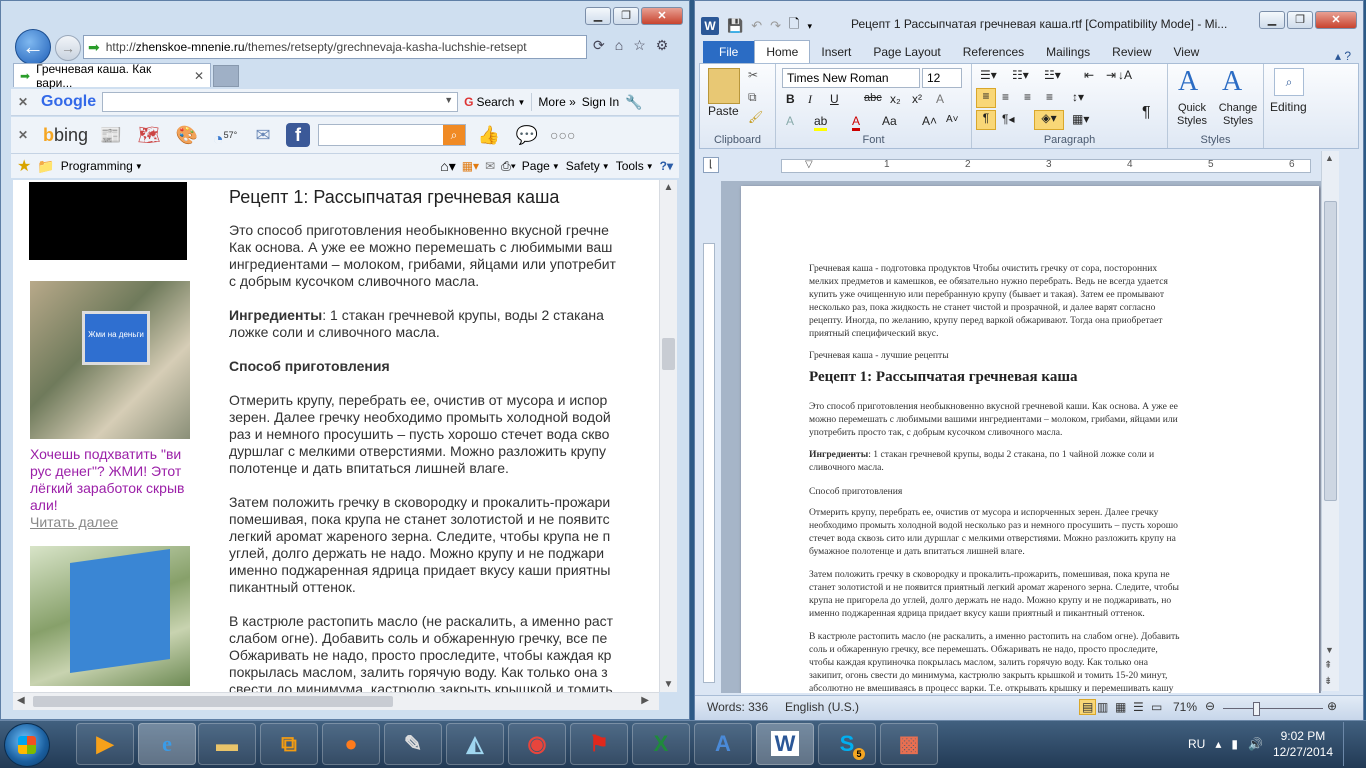 The height and width of the screenshot is (768, 1366). I want to click on horizontal-scrollbar: ◀ ▶, so click(336, 701).